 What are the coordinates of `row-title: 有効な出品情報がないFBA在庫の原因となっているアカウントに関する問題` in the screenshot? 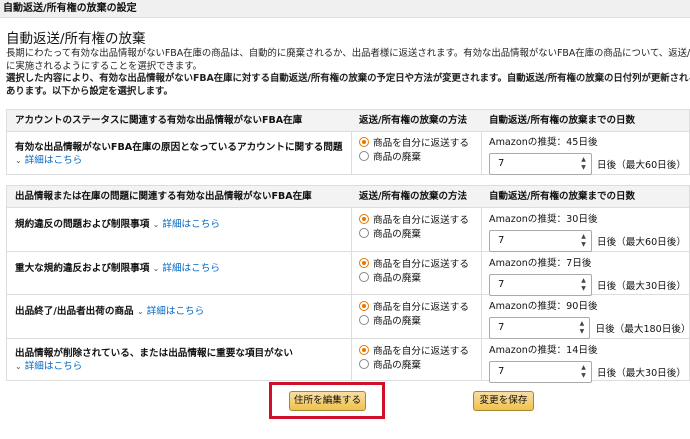 It's located at (179, 147).